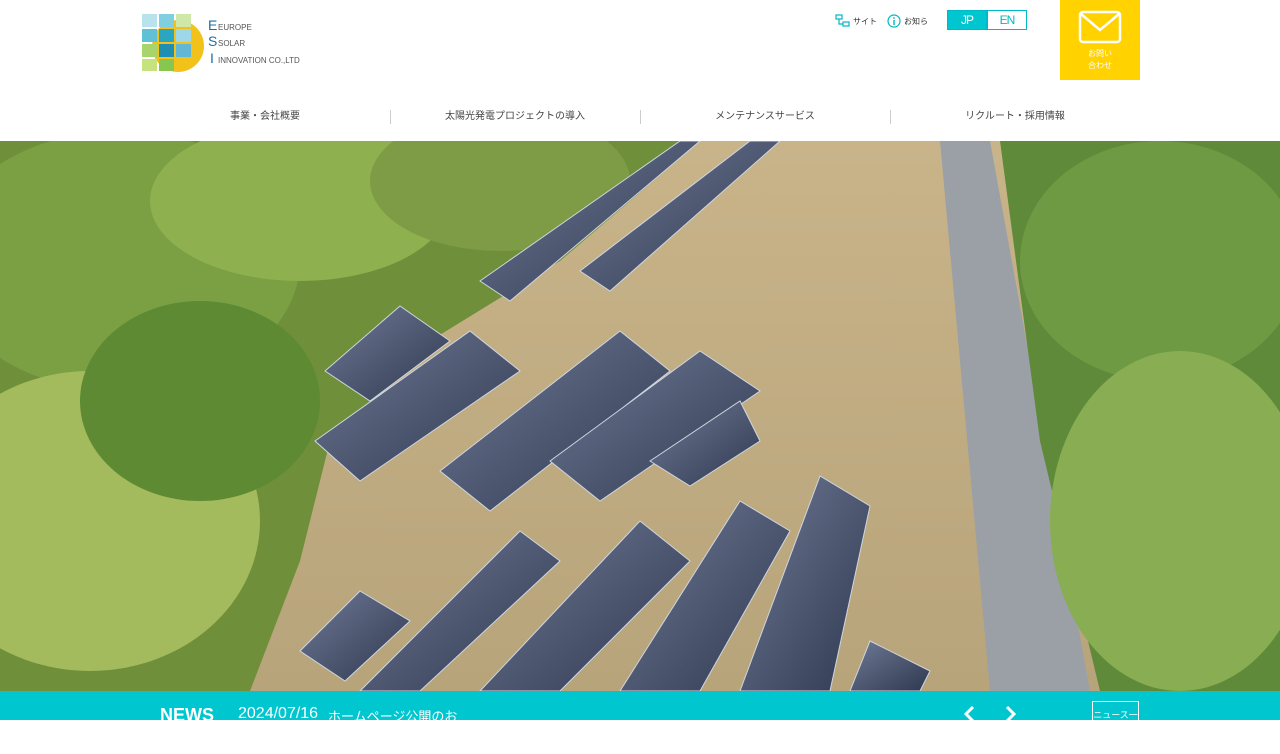 This screenshot has height=754, width=1280. What do you see at coordinates (1100, 65) in the screenshot?
I see `contact-label-2: 合わせ` at bounding box center [1100, 65].